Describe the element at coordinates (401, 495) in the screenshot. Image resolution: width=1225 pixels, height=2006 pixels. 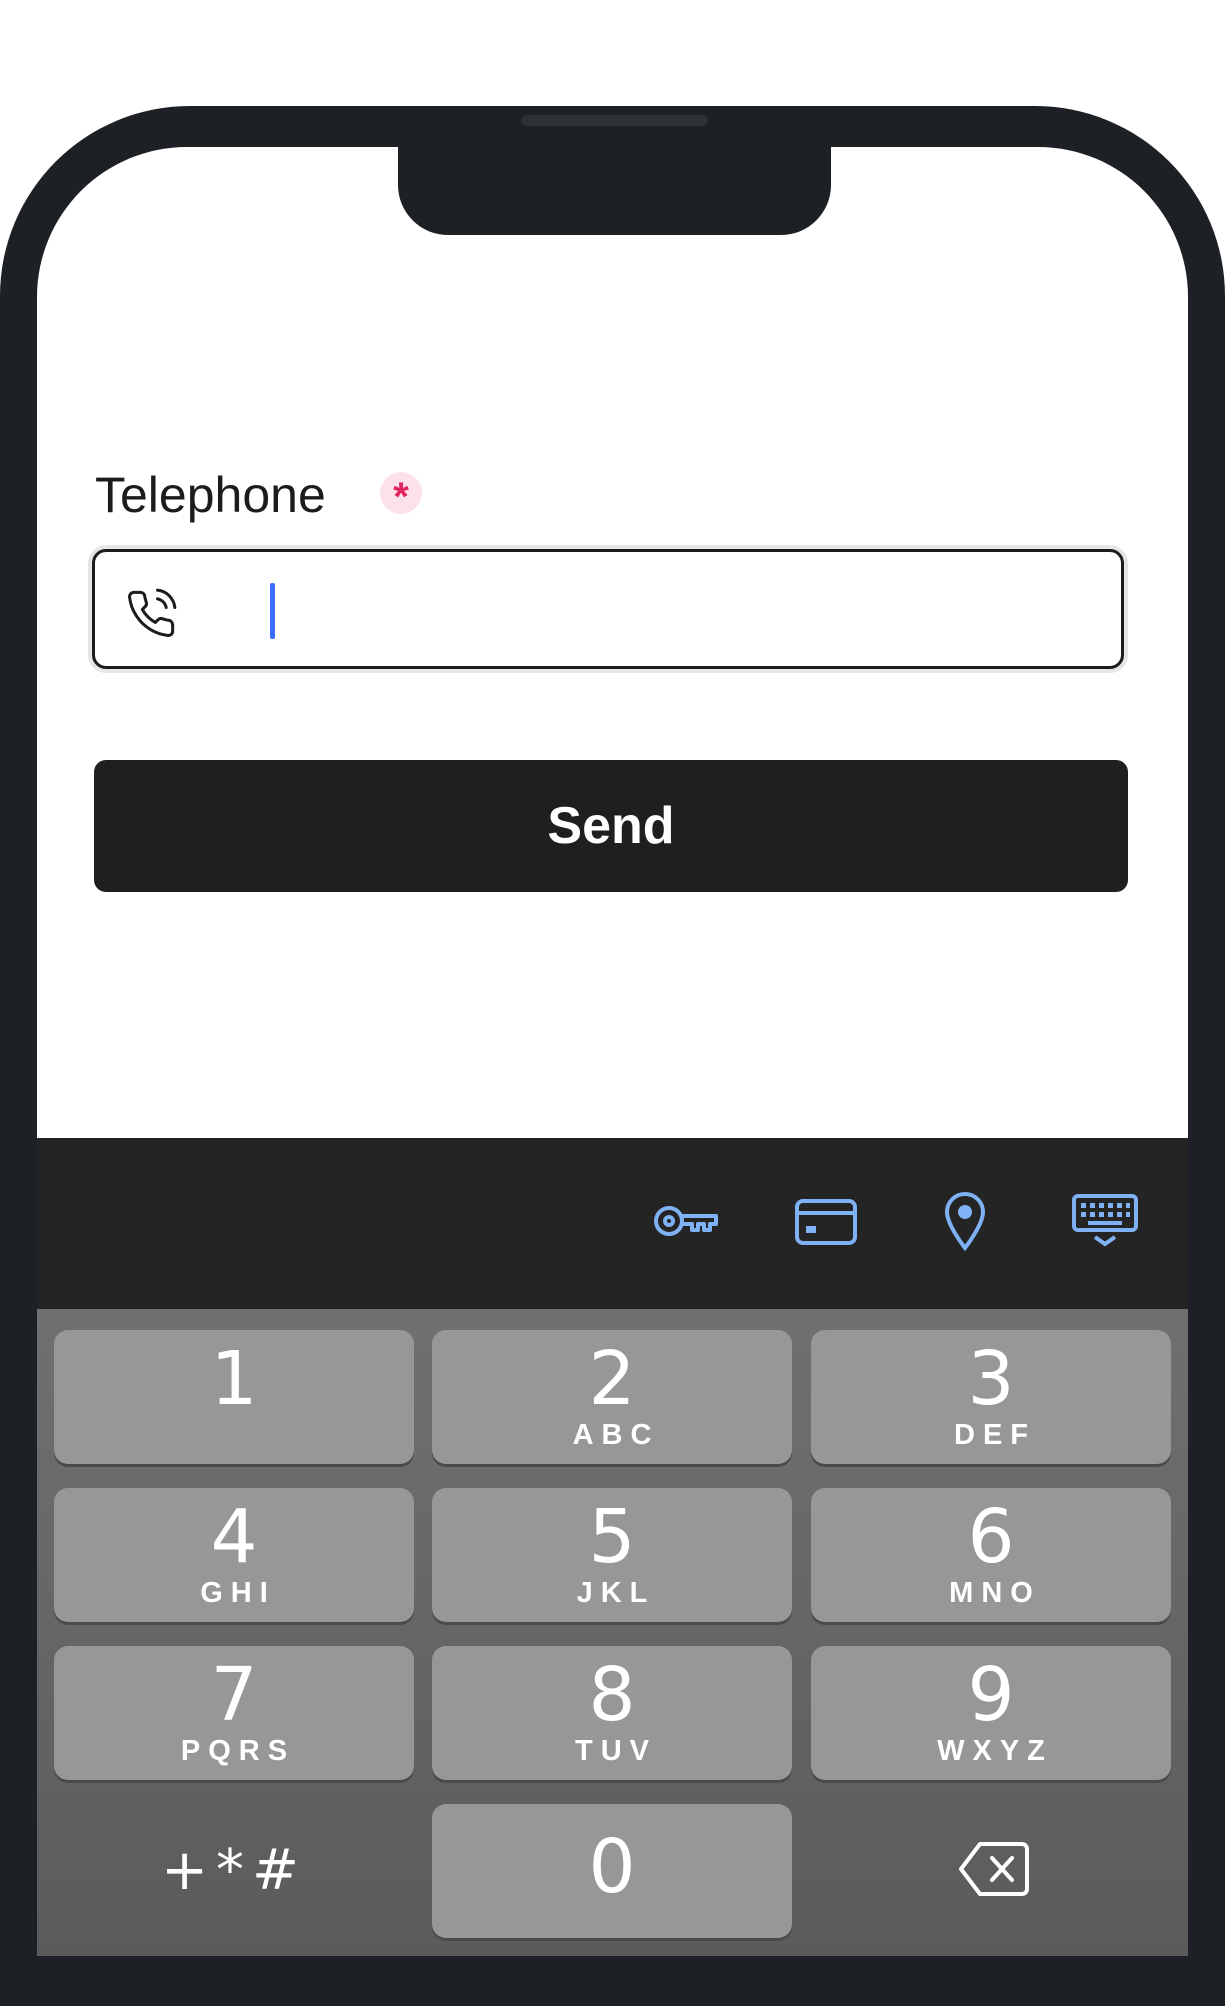
I see `required-indicator: *` at that location.